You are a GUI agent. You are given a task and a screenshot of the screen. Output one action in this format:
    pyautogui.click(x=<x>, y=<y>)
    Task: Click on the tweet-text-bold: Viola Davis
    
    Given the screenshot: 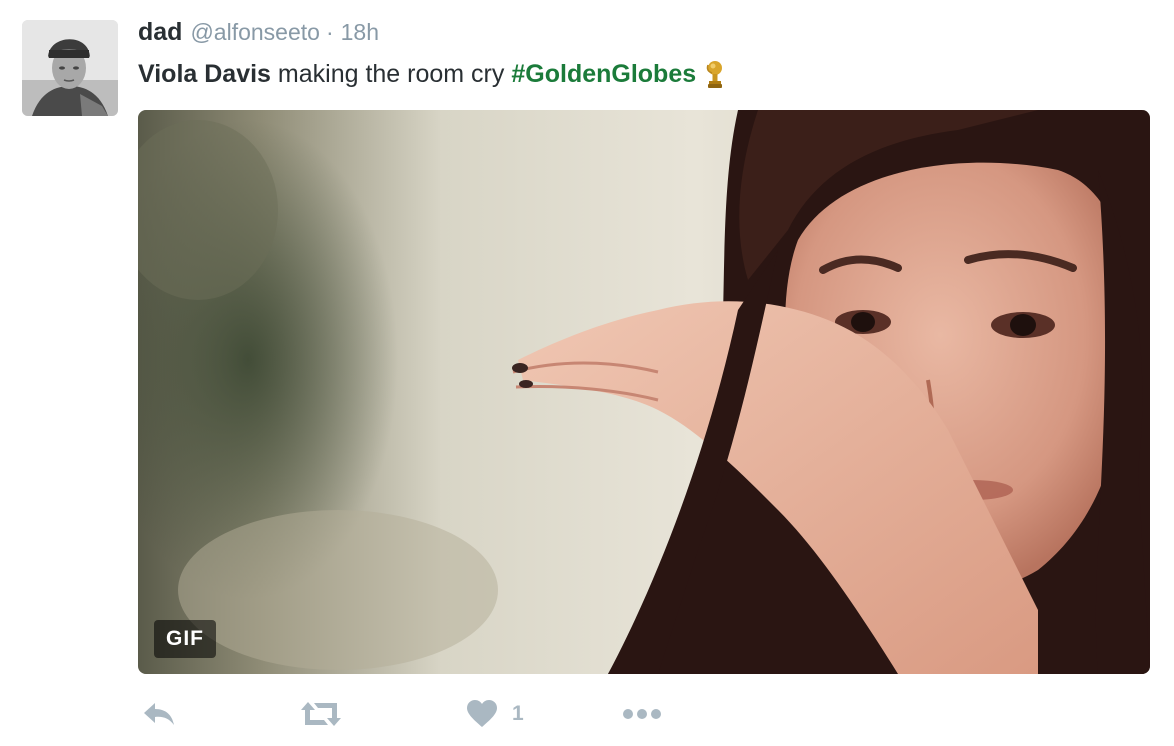 What is the action you would take?
    pyautogui.click(x=204, y=74)
    